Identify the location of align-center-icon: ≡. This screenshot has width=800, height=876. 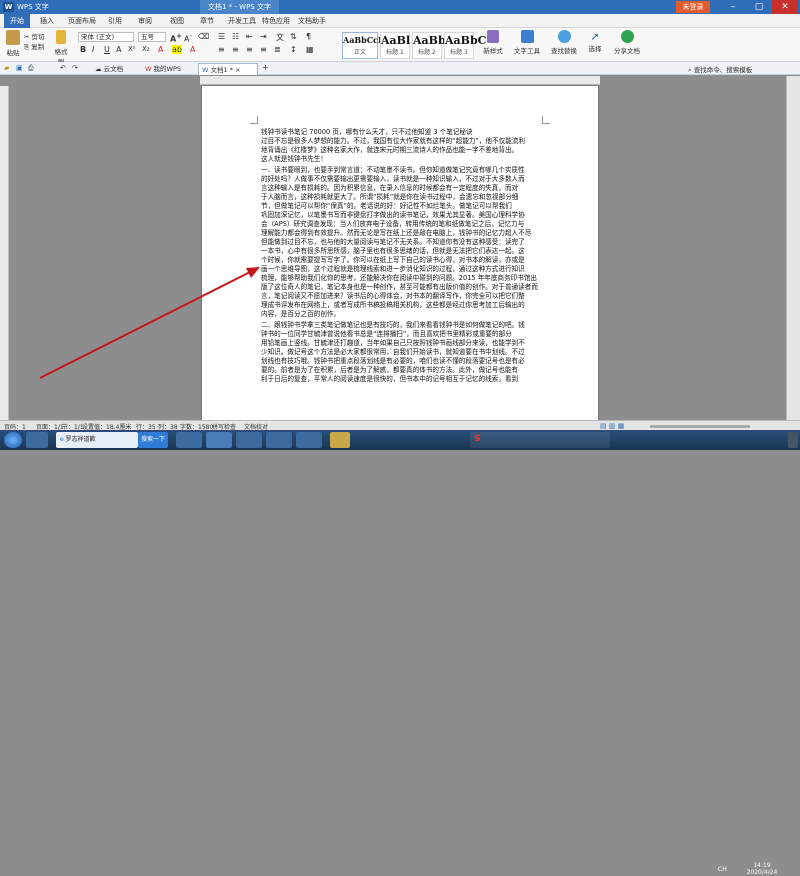
(235, 49).